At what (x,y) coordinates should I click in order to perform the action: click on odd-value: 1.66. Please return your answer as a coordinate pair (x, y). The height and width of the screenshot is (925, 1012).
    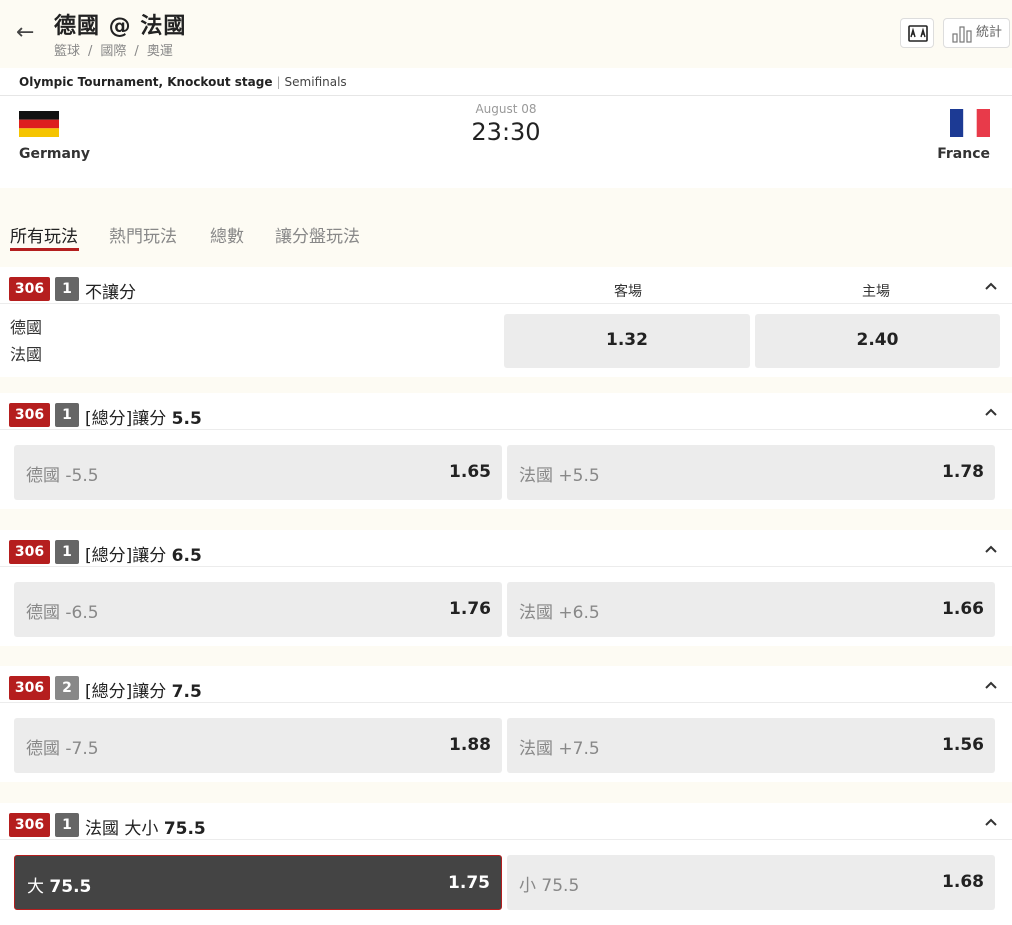
    Looking at the image, I should click on (963, 609).